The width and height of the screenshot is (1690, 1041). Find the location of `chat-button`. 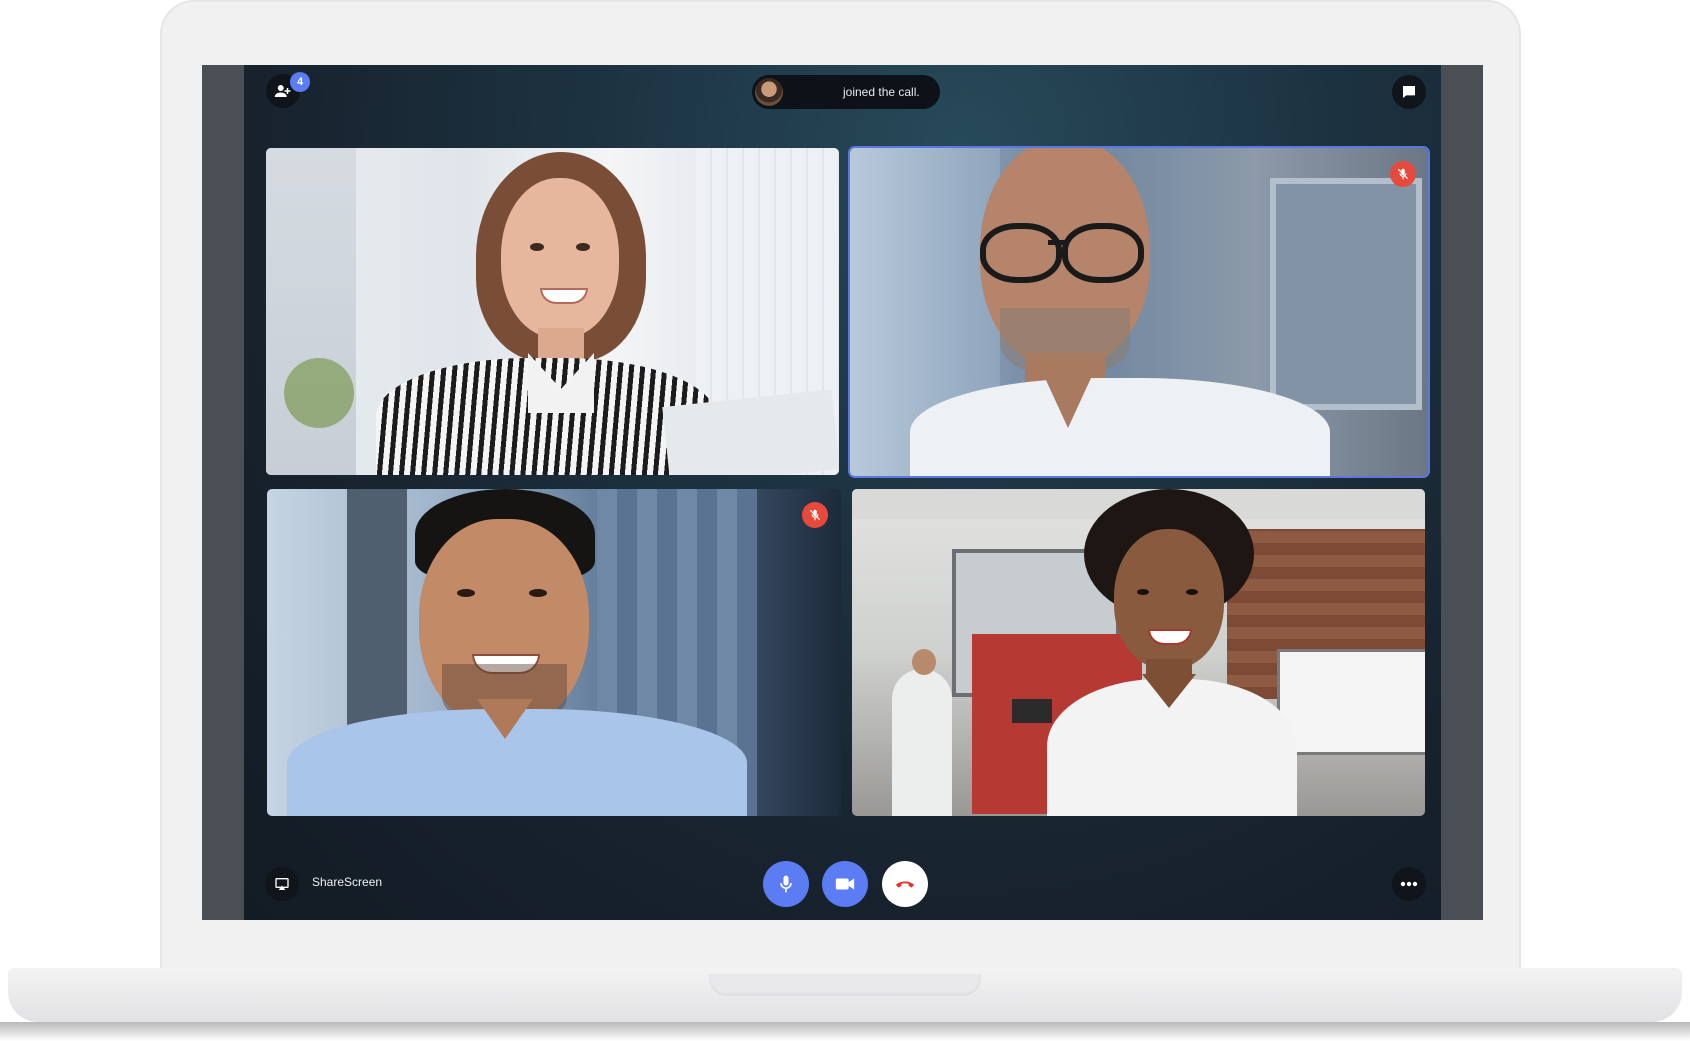

chat-button is located at coordinates (1409, 92).